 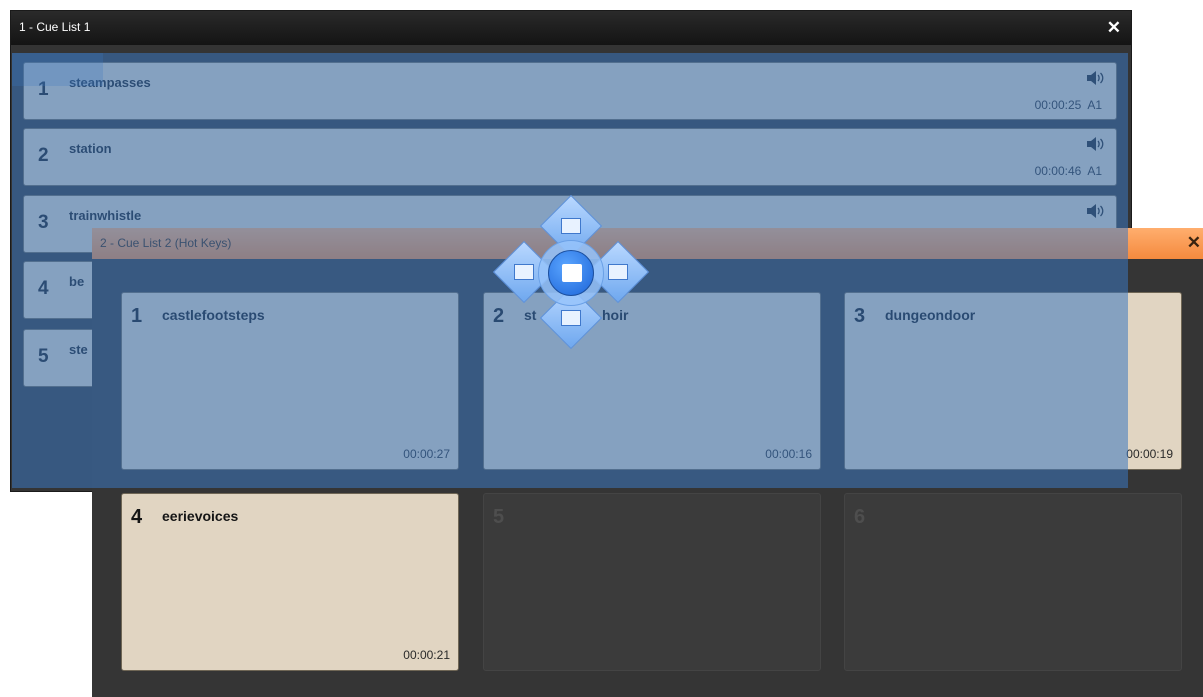 I want to click on cue-meta: 00:00:46 A1, so click(x=1068, y=171).